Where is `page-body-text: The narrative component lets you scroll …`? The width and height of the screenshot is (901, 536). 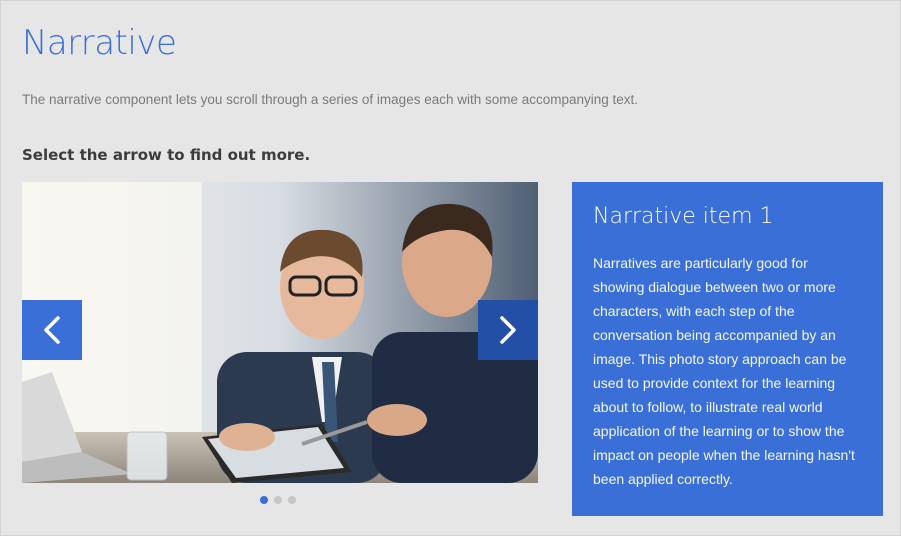
page-body-text: The narrative component lets you scroll … is located at coordinates (330, 99).